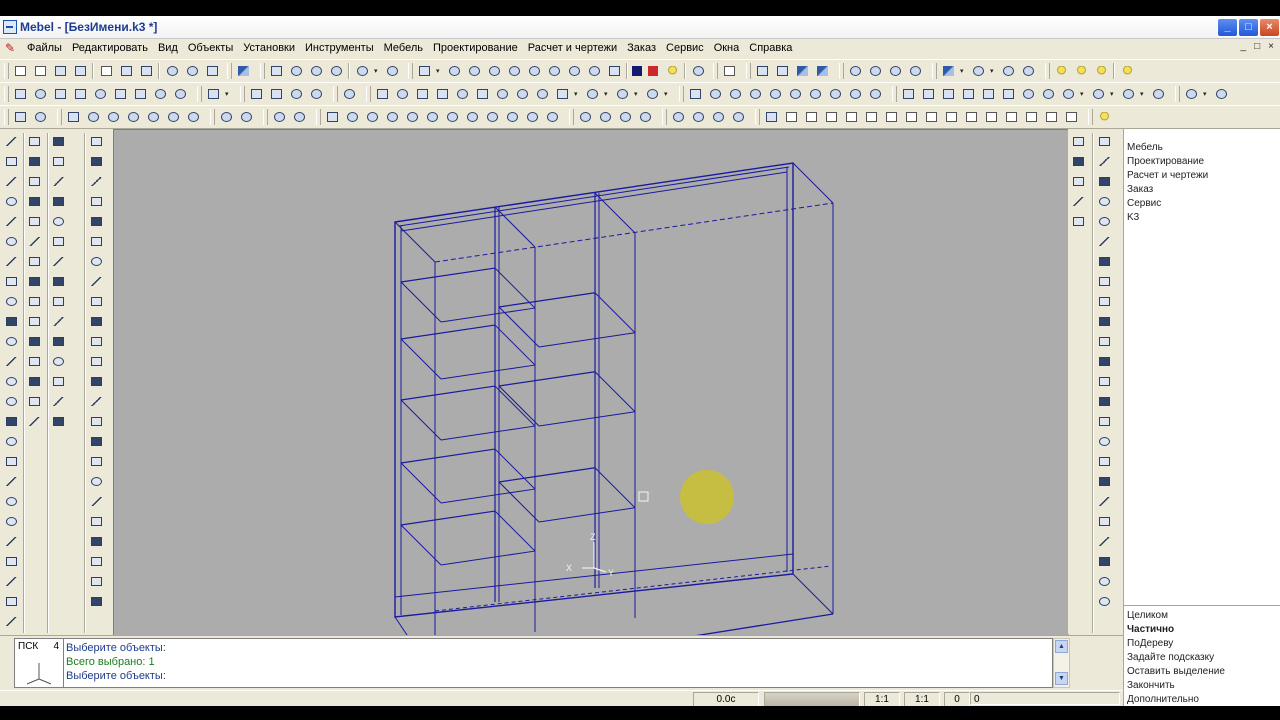 This screenshot has height=720, width=1280. I want to click on tb1-tool-7-5-icon, so click(1028, 71).